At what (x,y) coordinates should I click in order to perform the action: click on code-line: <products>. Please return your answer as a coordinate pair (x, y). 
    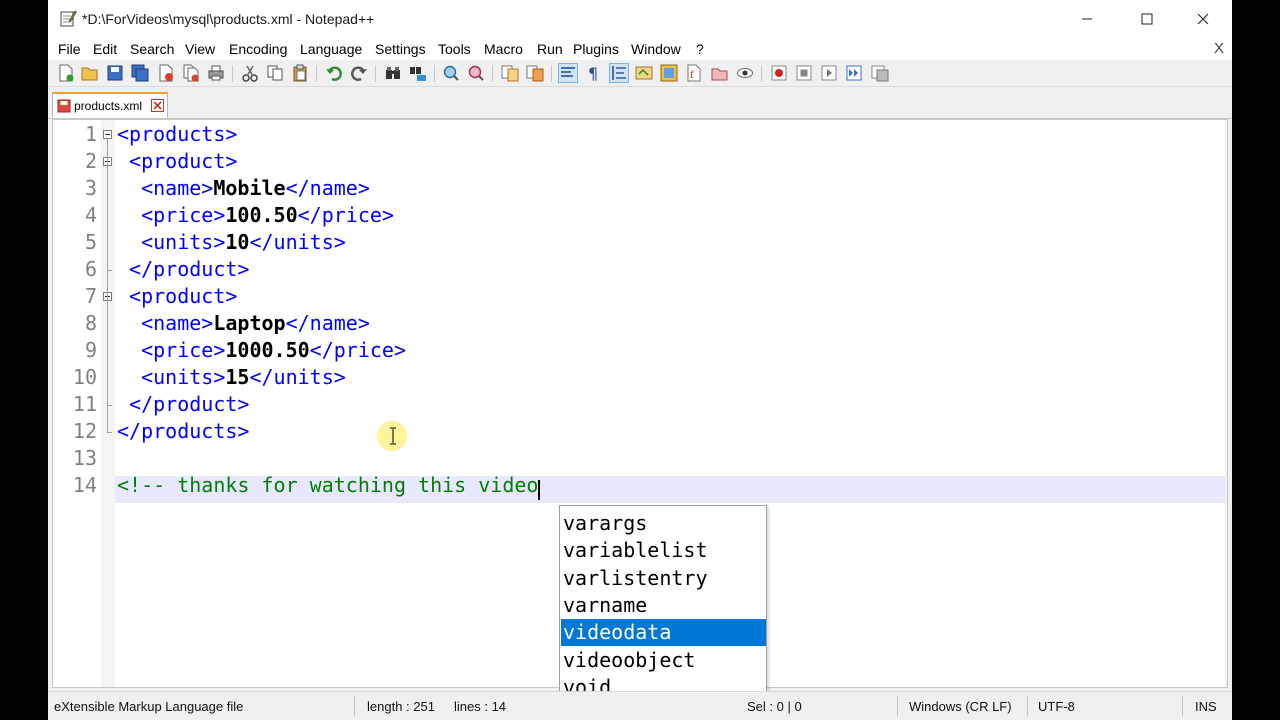
    Looking at the image, I should click on (177, 134).